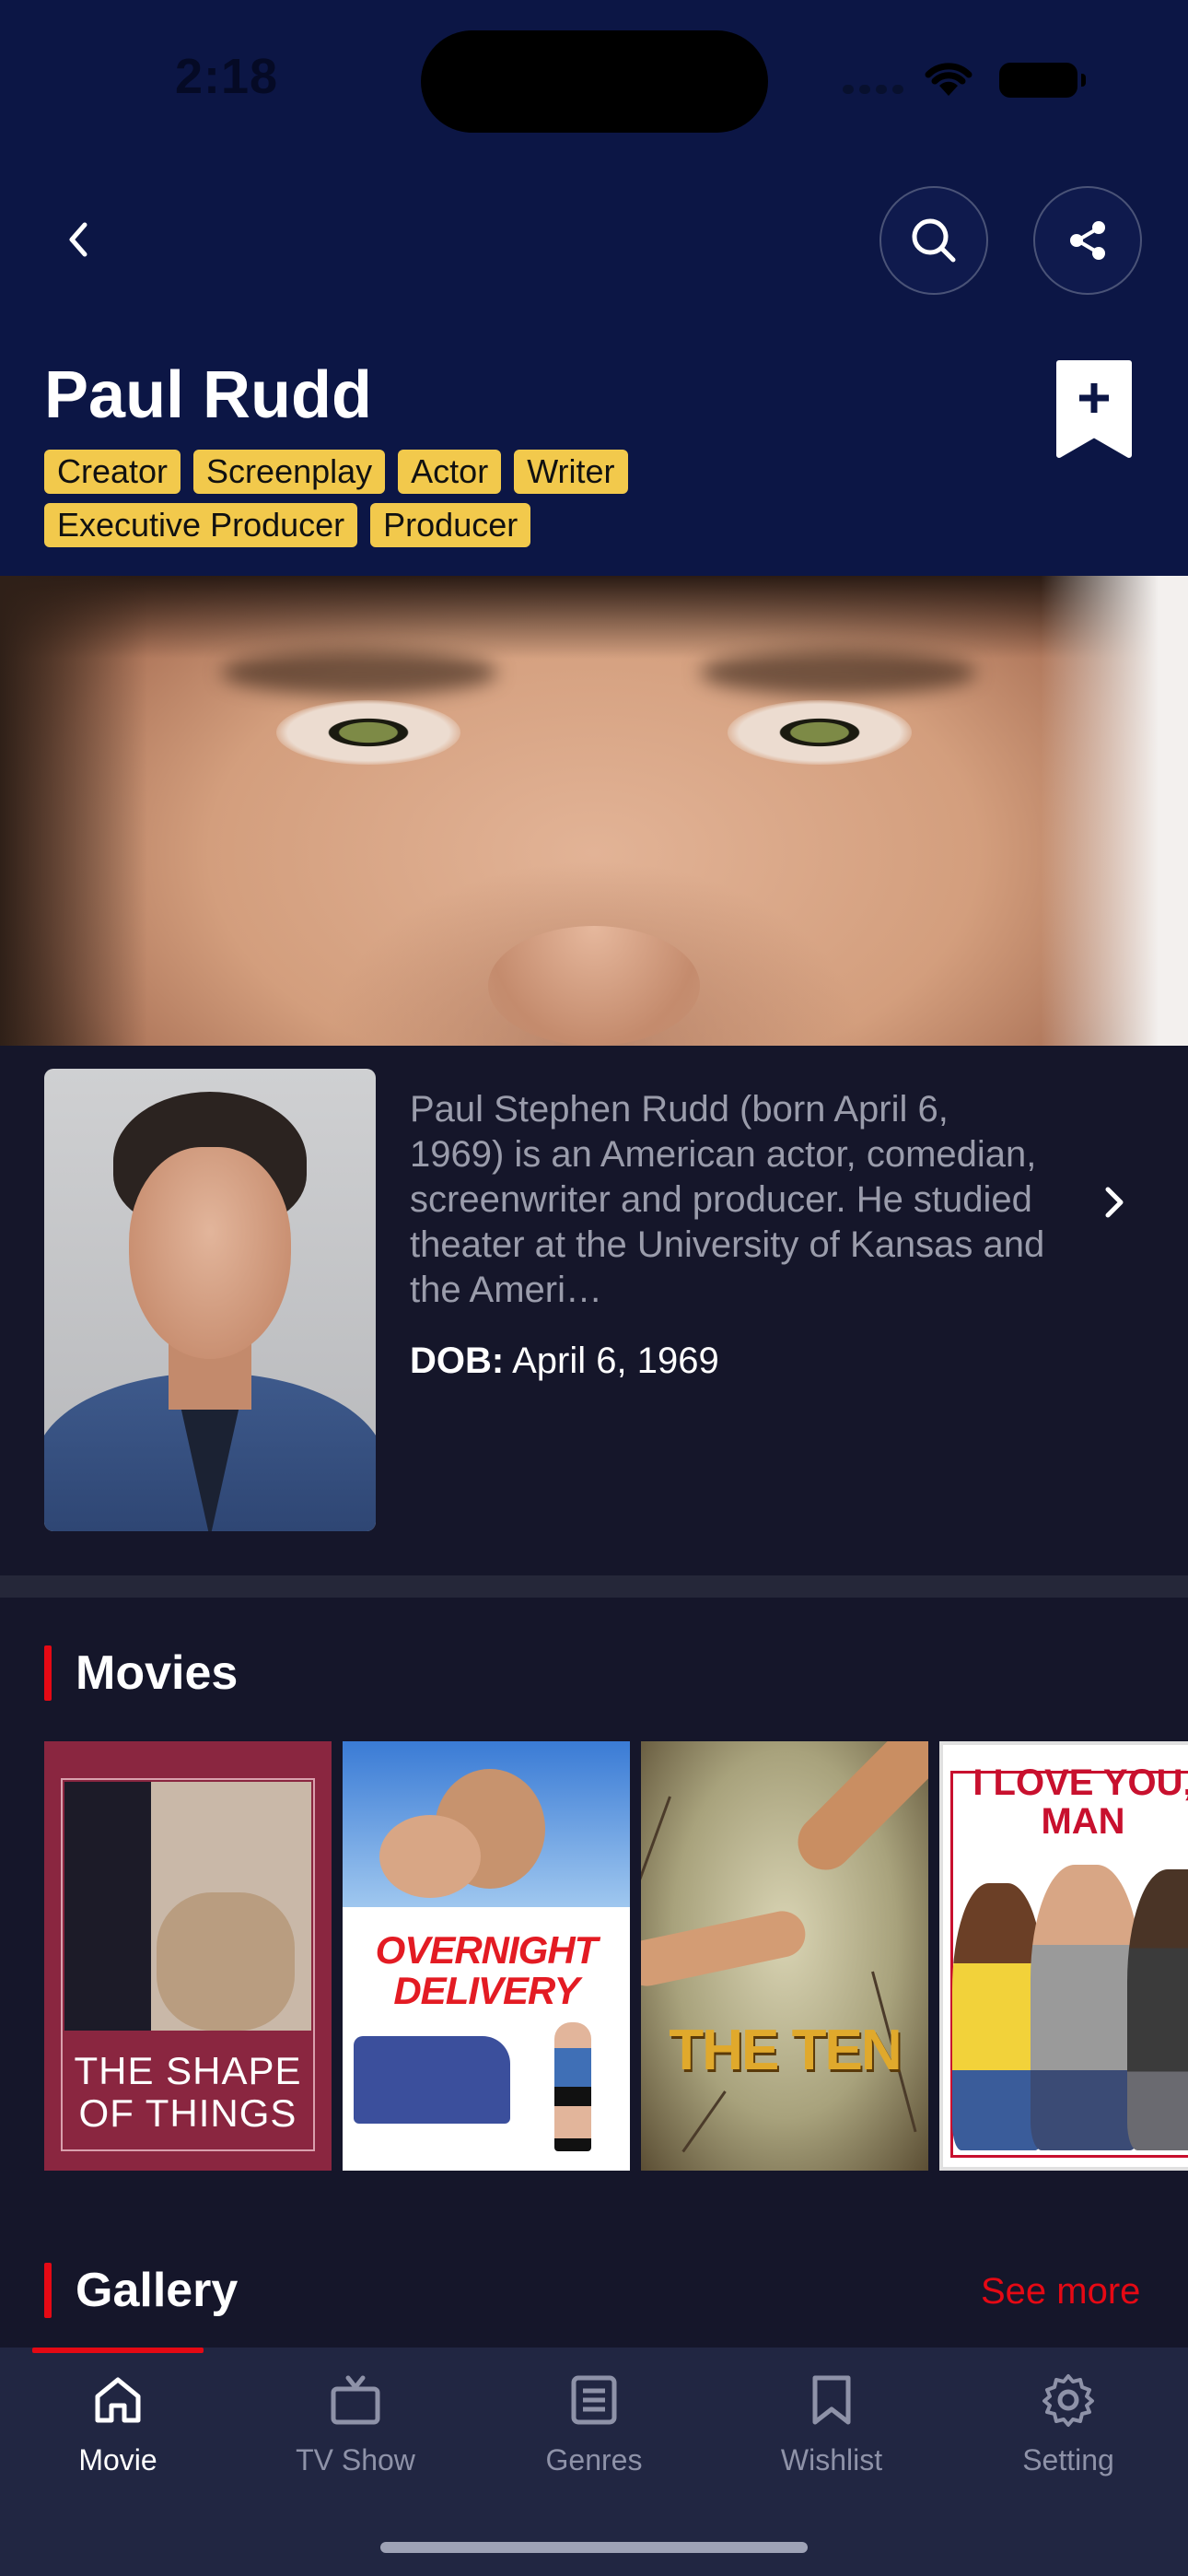 Image resolution: width=1188 pixels, height=2576 pixels. I want to click on share-icon, so click(1087, 240).